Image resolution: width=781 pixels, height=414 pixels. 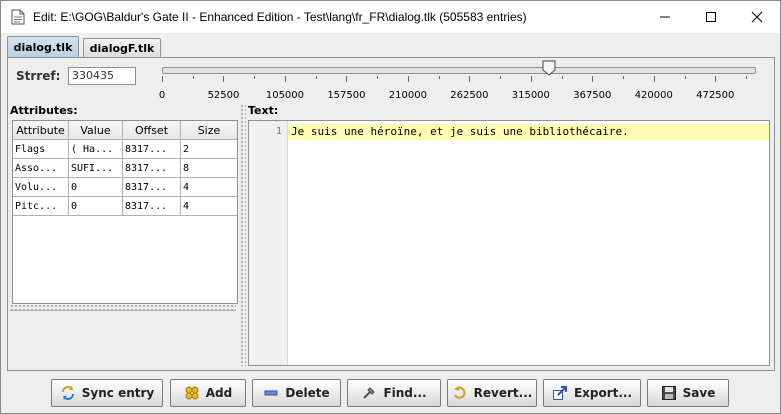 What do you see at coordinates (459, 392) in the screenshot?
I see `revert-icon` at bounding box center [459, 392].